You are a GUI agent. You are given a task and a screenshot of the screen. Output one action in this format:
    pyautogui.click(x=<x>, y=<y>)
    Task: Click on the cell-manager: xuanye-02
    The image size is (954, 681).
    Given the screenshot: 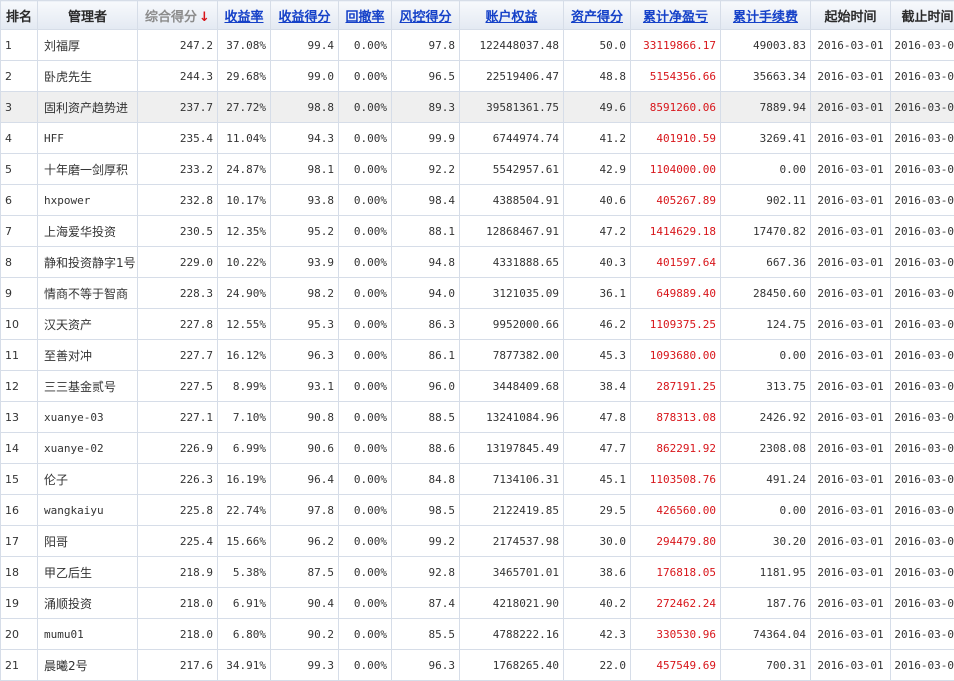 What is the action you would take?
    pyautogui.click(x=88, y=448)
    